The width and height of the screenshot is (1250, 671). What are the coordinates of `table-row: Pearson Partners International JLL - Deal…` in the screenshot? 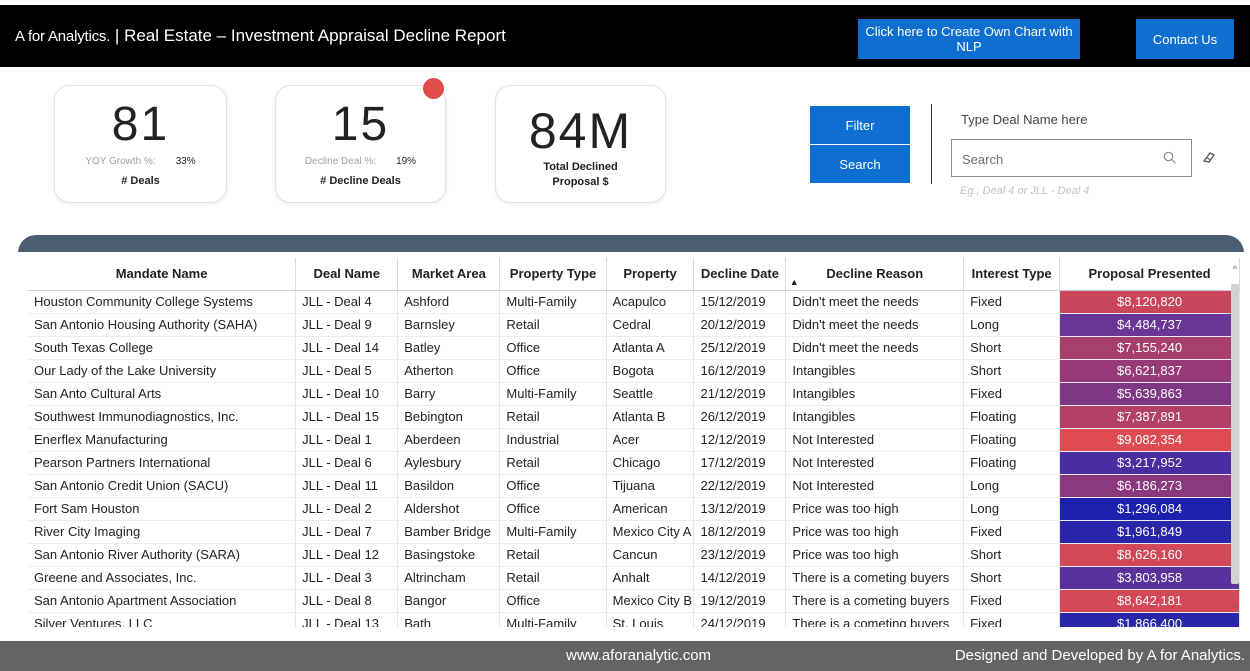 It's located at (634, 463).